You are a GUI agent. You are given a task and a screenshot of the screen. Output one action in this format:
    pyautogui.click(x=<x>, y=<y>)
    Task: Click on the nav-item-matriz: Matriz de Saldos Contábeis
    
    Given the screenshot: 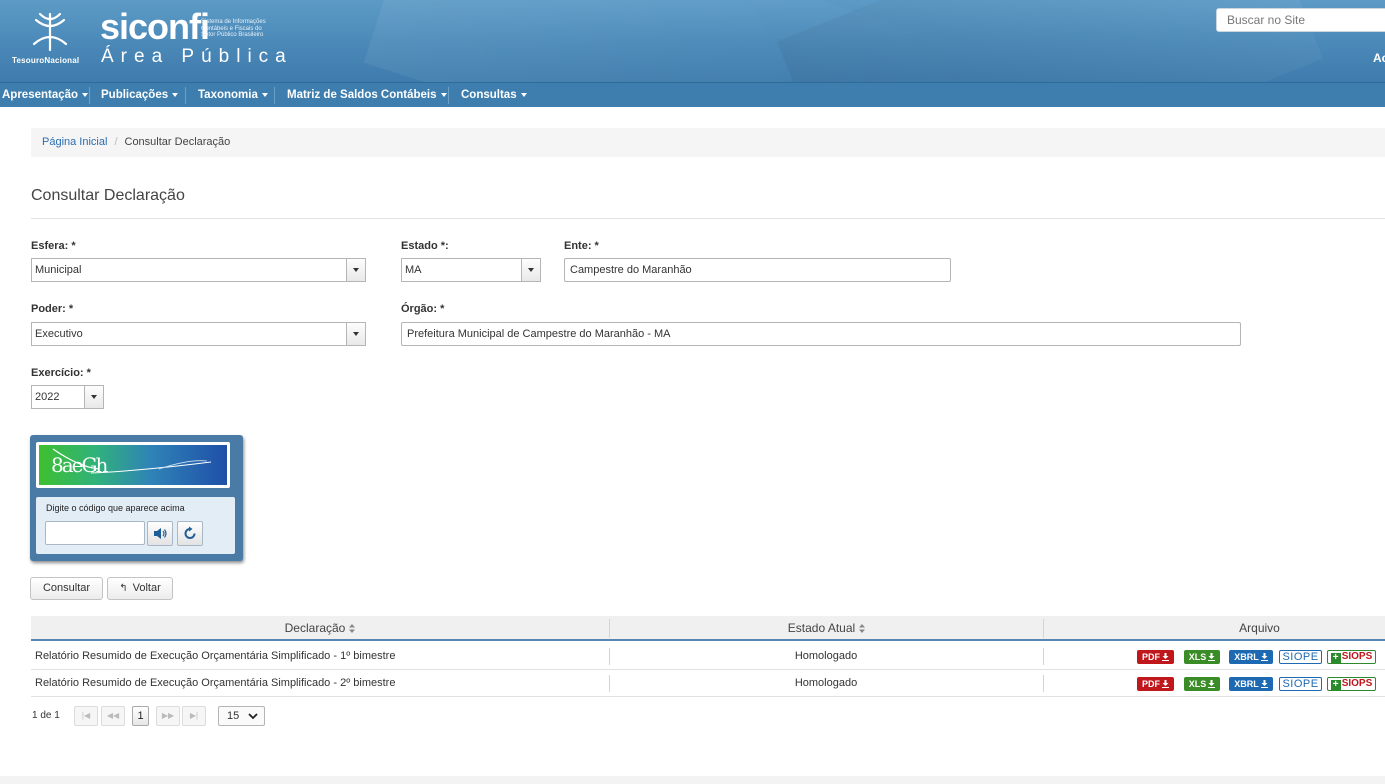 What is the action you would take?
    pyautogui.click(x=367, y=95)
    